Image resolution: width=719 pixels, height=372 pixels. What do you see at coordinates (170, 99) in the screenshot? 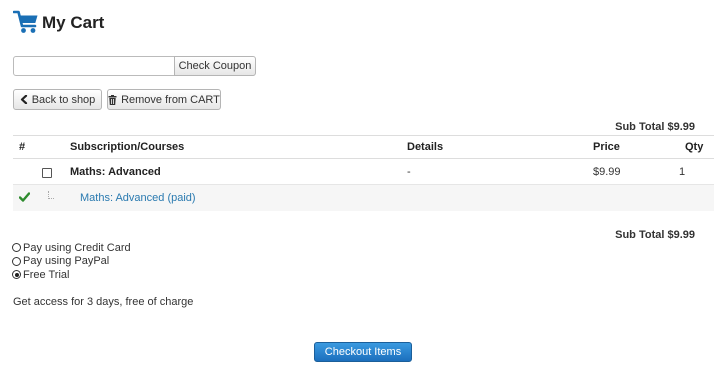
I see `remove-from-cart-label: Remove from CART` at bounding box center [170, 99].